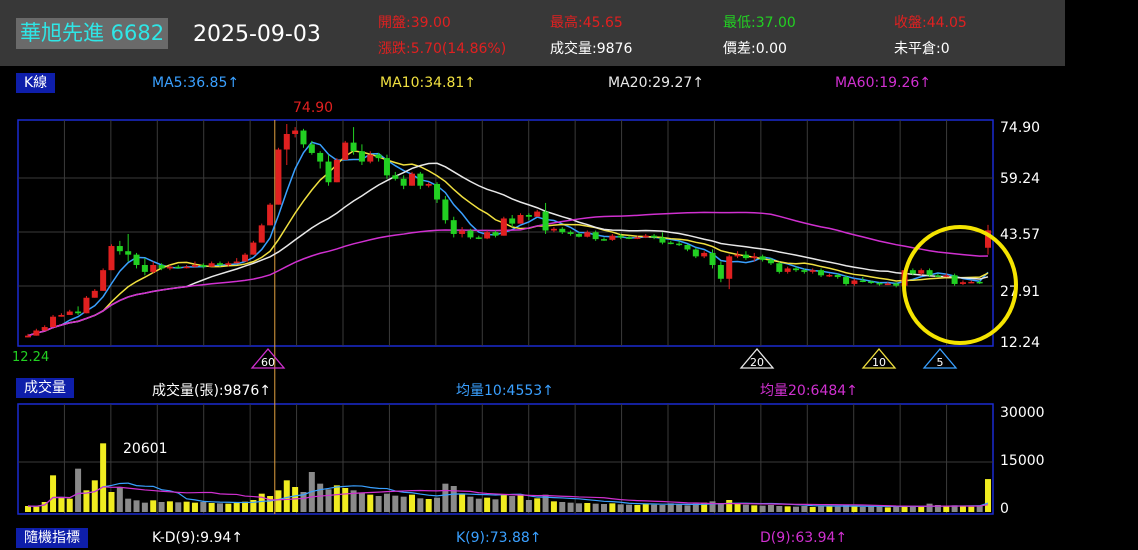 This screenshot has height=550, width=1138. What do you see at coordinates (1022, 413) in the screenshot?
I see `volume-tick-label: 30000` at bounding box center [1022, 413].